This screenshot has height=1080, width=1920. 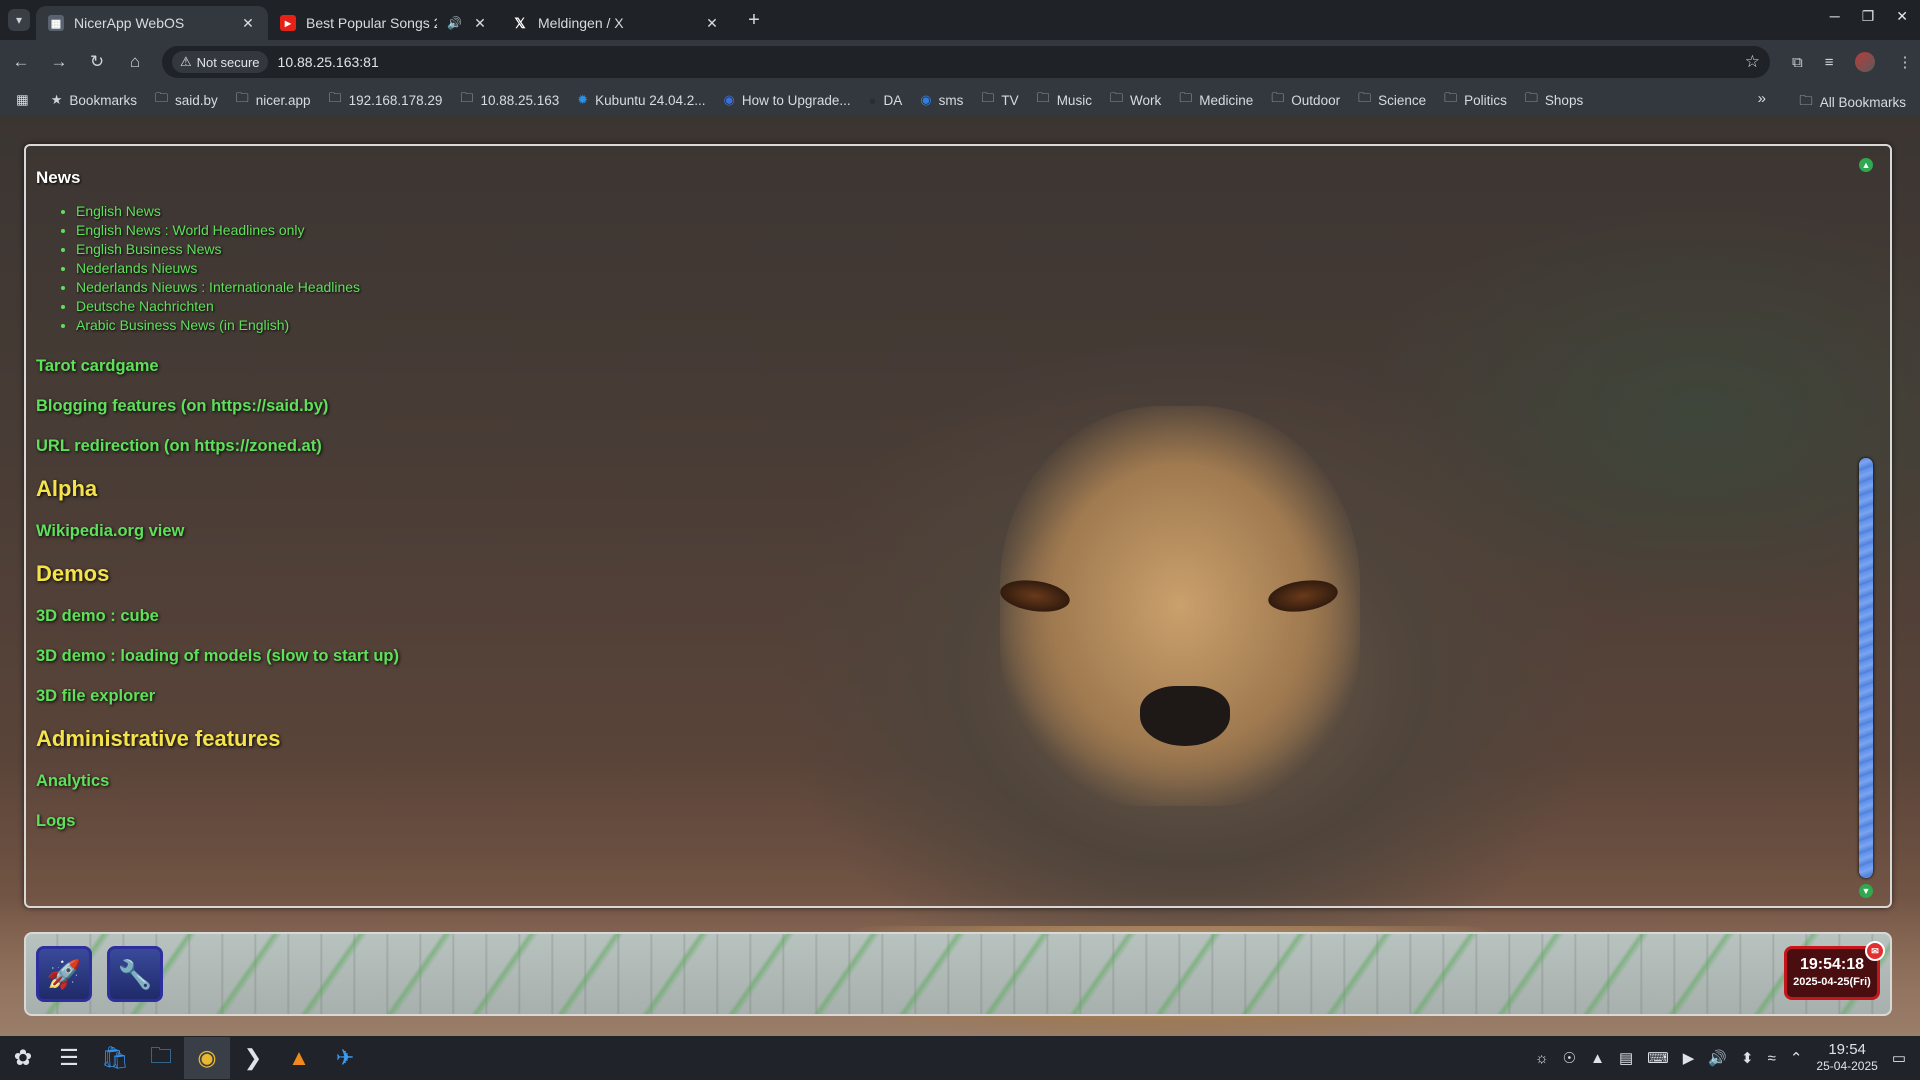 What do you see at coordinates (806, 325) in the screenshot?
I see `news-link: Arabic Business News (in English)` at bounding box center [806, 325].